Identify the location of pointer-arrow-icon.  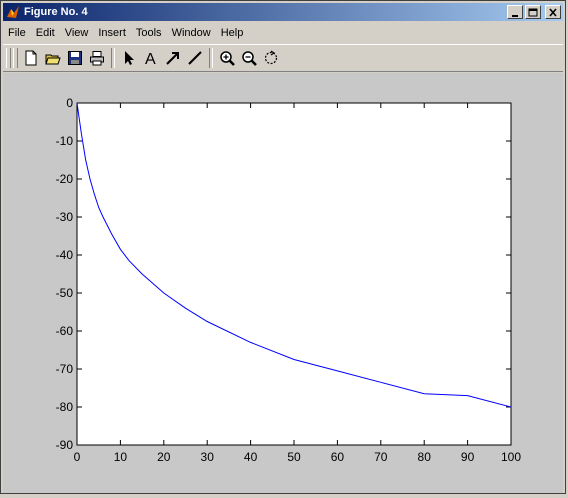
(129, 58).